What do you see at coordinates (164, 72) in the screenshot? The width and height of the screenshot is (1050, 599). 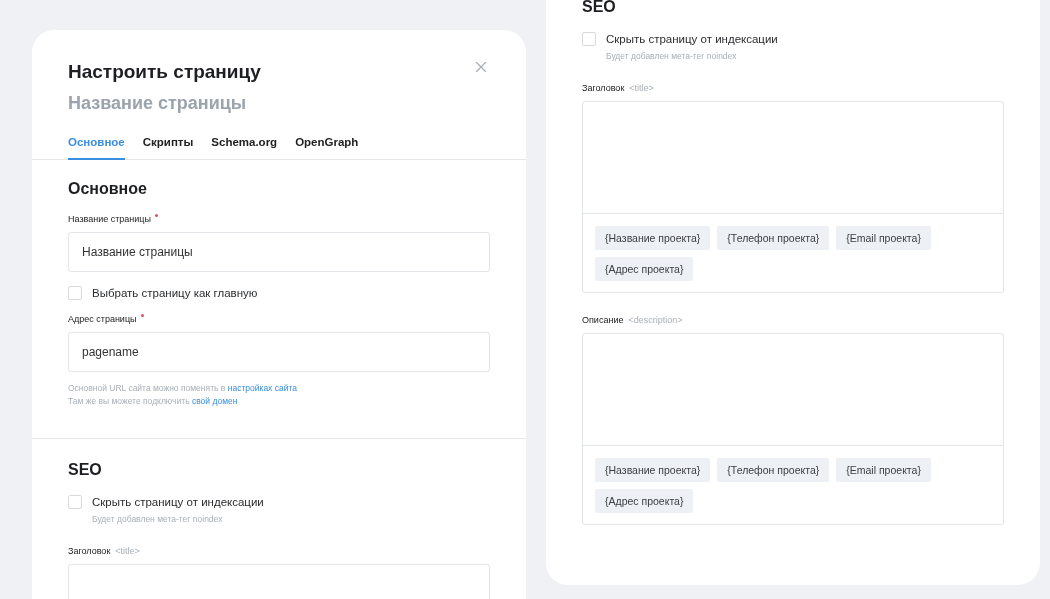 I see `dialog-title: Настроить страницу` at bounding box center [164, 72].